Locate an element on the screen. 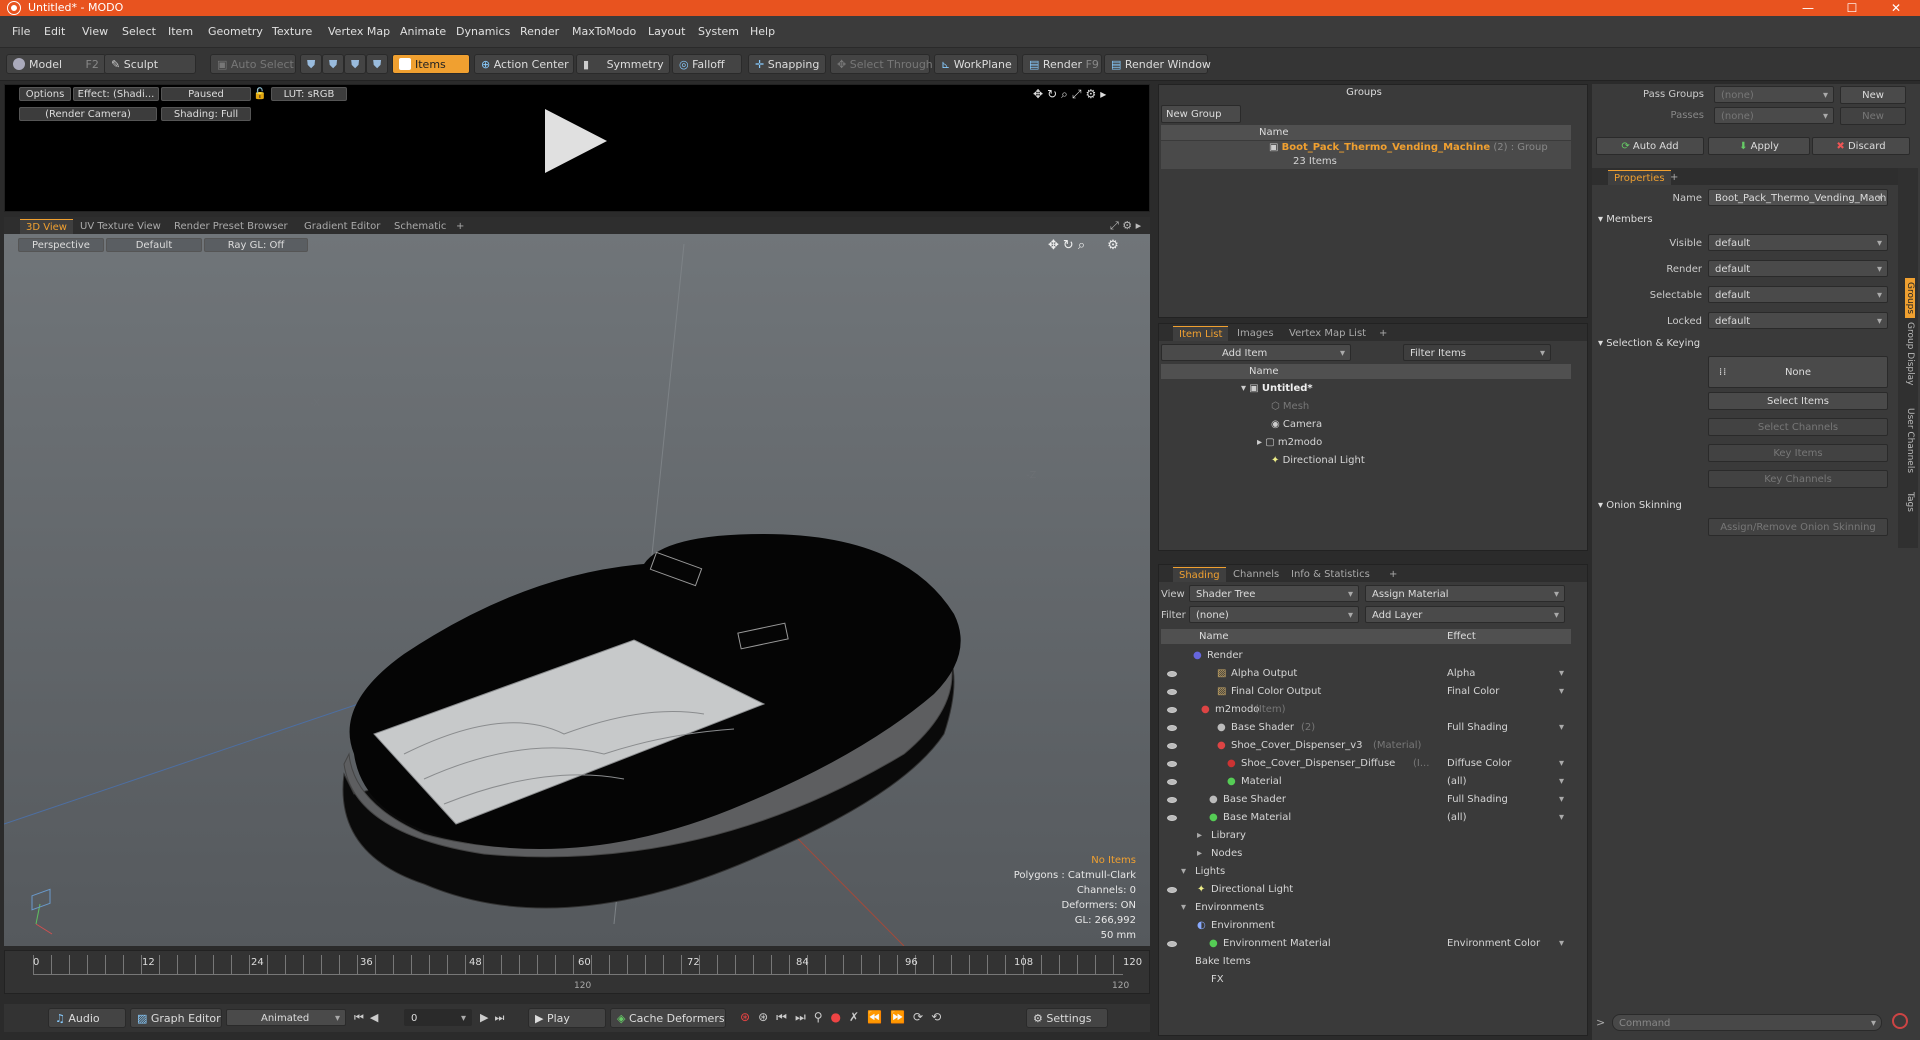  render-button: ▤ Render F9 is located at coordinates (1062, 64).